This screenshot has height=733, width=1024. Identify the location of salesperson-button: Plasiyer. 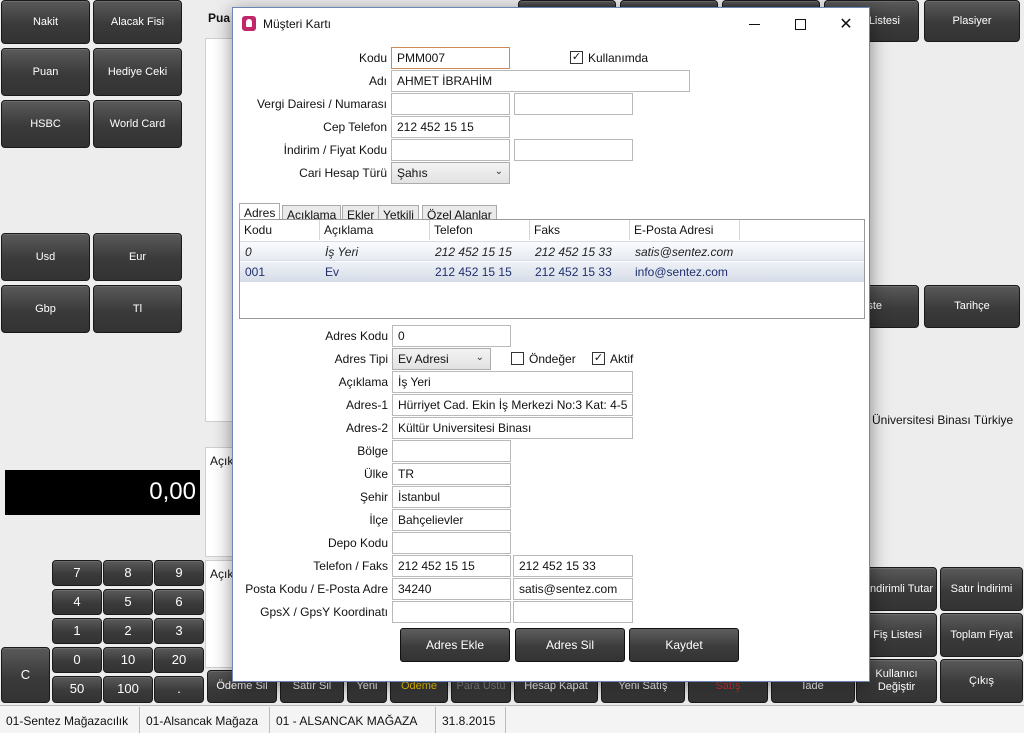
(972, 21).